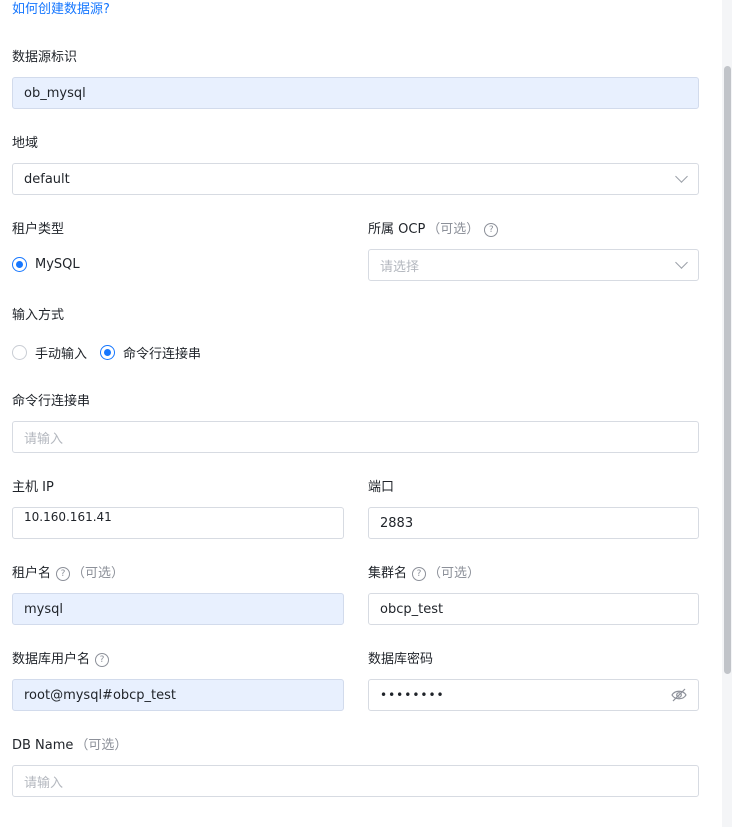 The width and height of the screenshot is (732, 827). I want to click on ocp-placeholder: 请选择, so click(400, 267).